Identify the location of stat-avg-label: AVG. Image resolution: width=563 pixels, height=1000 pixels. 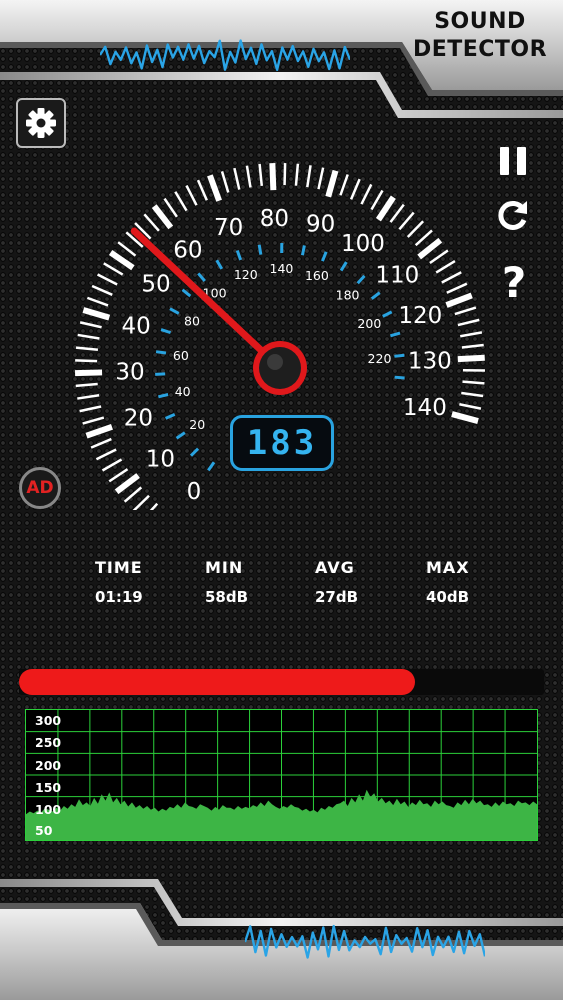
(335, 567).